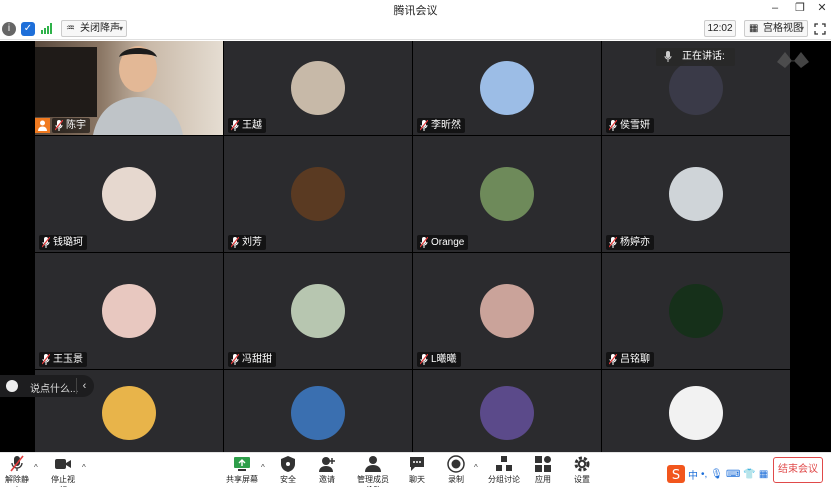  I want to click on signal-icon, so click(47, 28).